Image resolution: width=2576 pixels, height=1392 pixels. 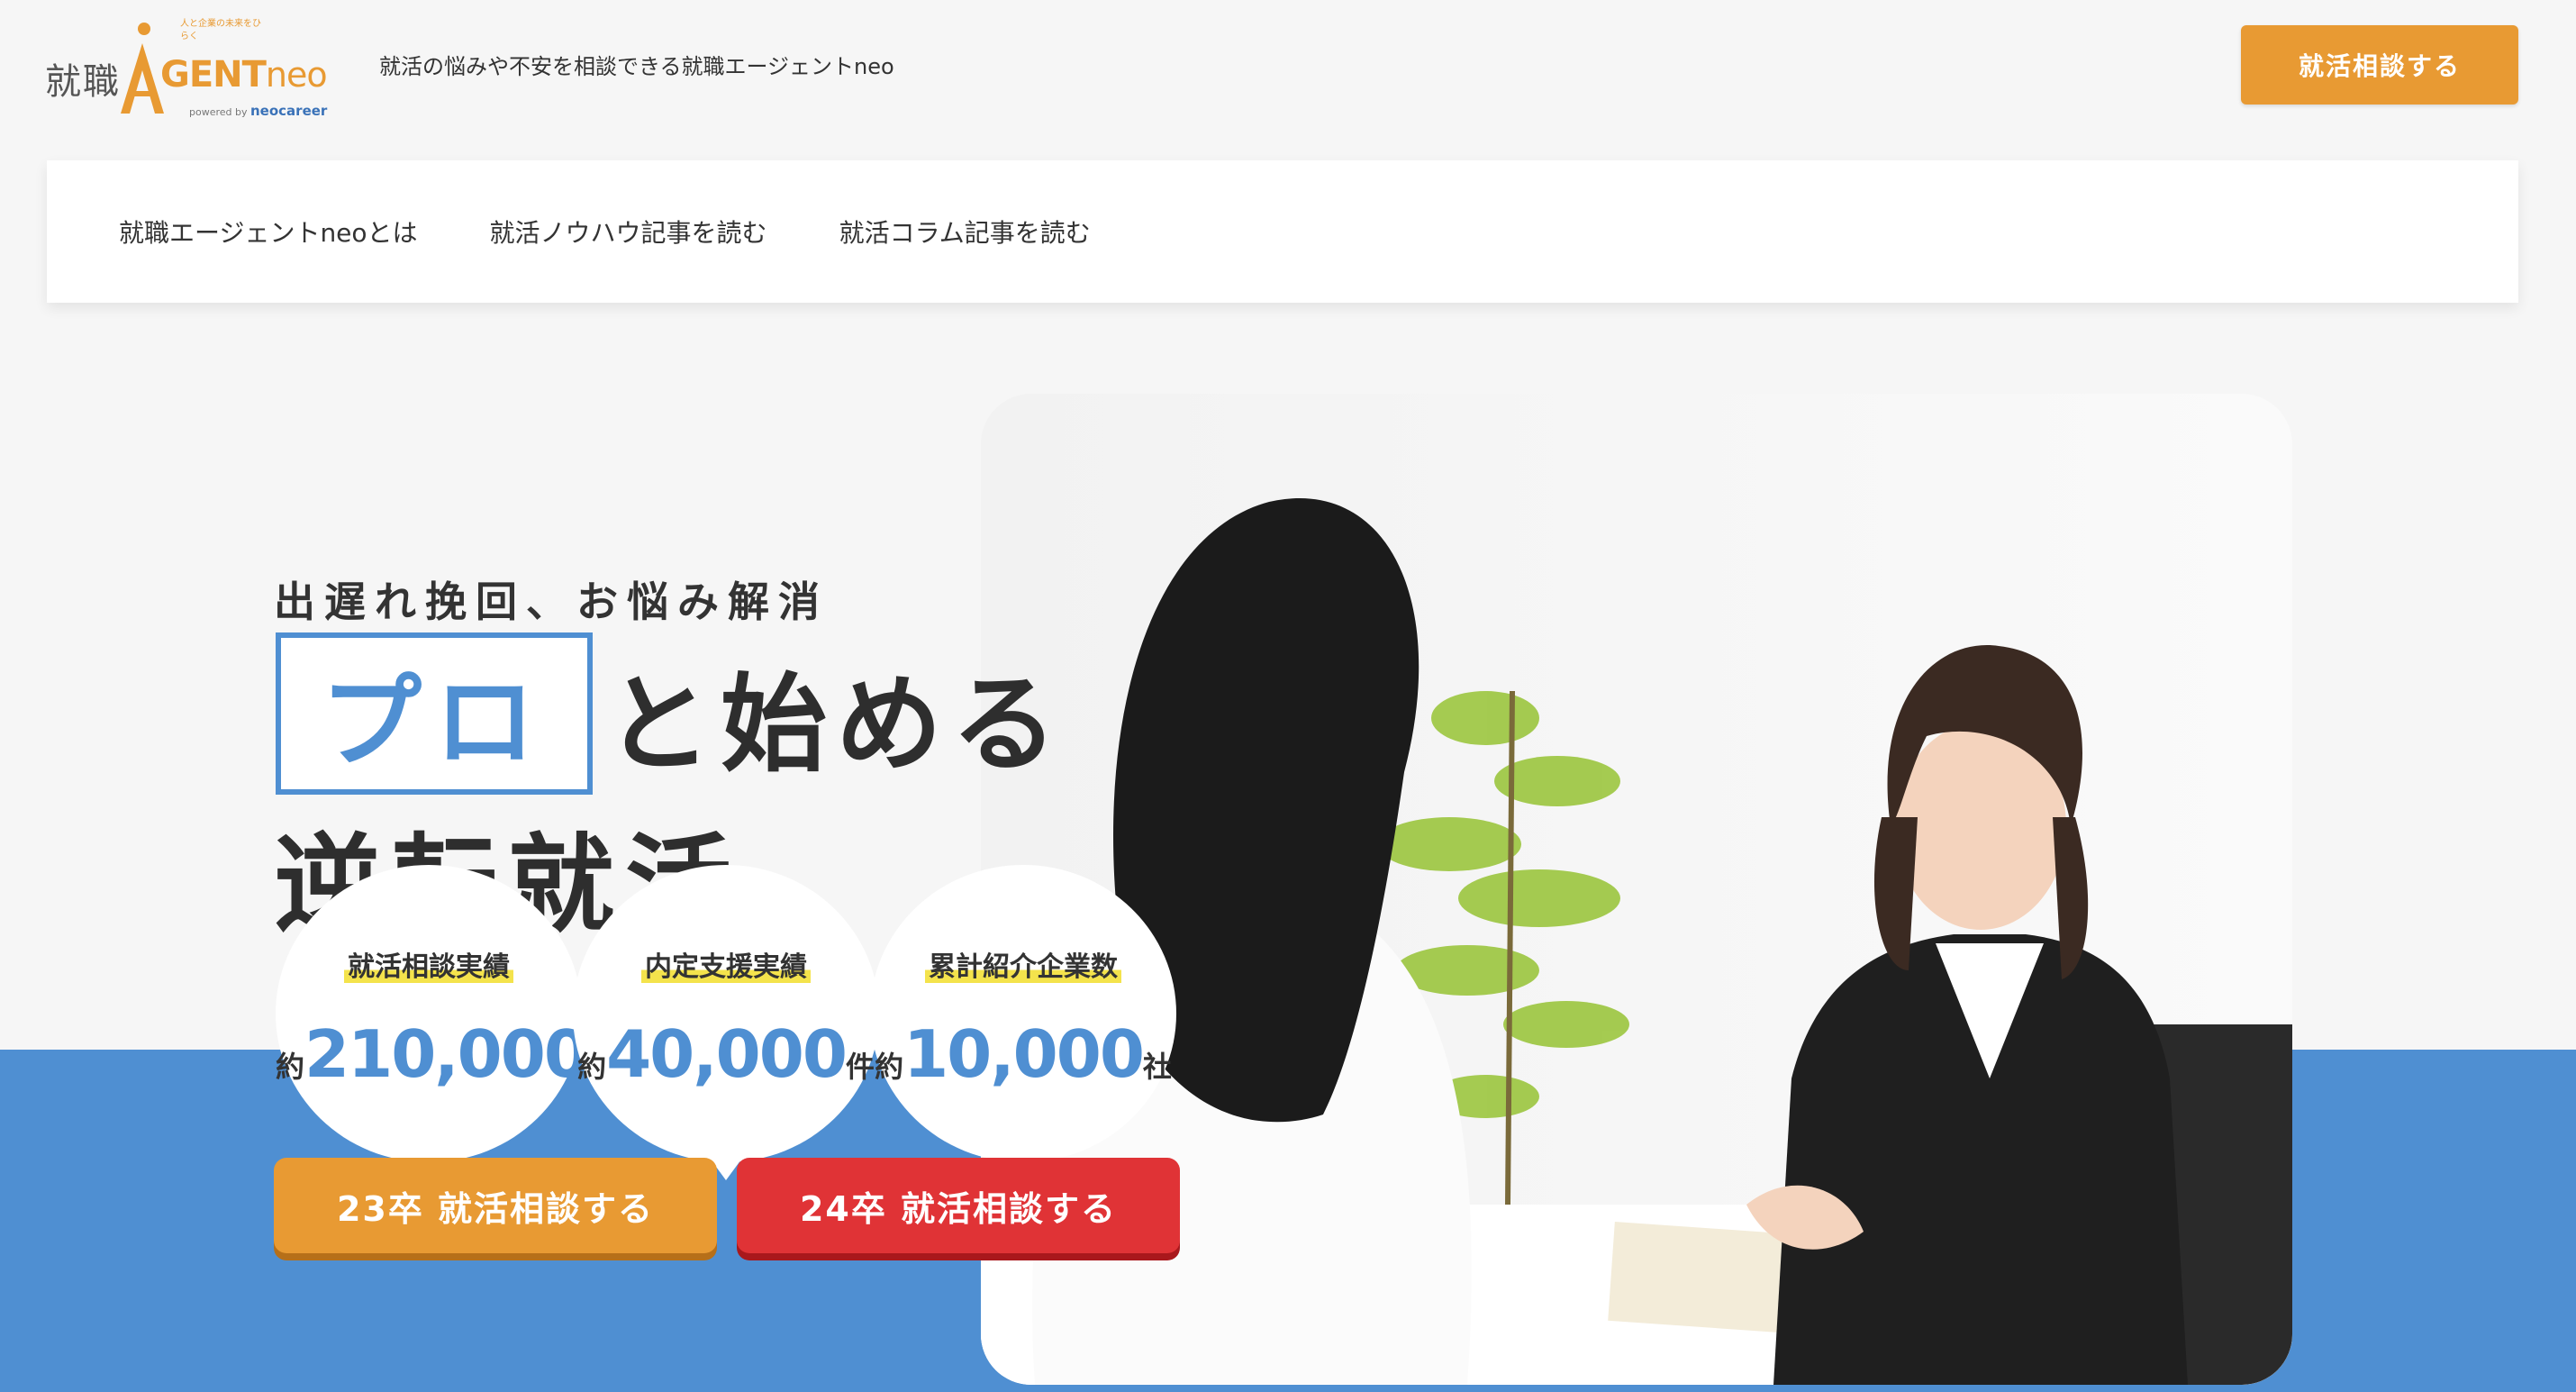 I want to click on logo-tagline: 人と企業の未来をひらく, so click(x=220, y=30).